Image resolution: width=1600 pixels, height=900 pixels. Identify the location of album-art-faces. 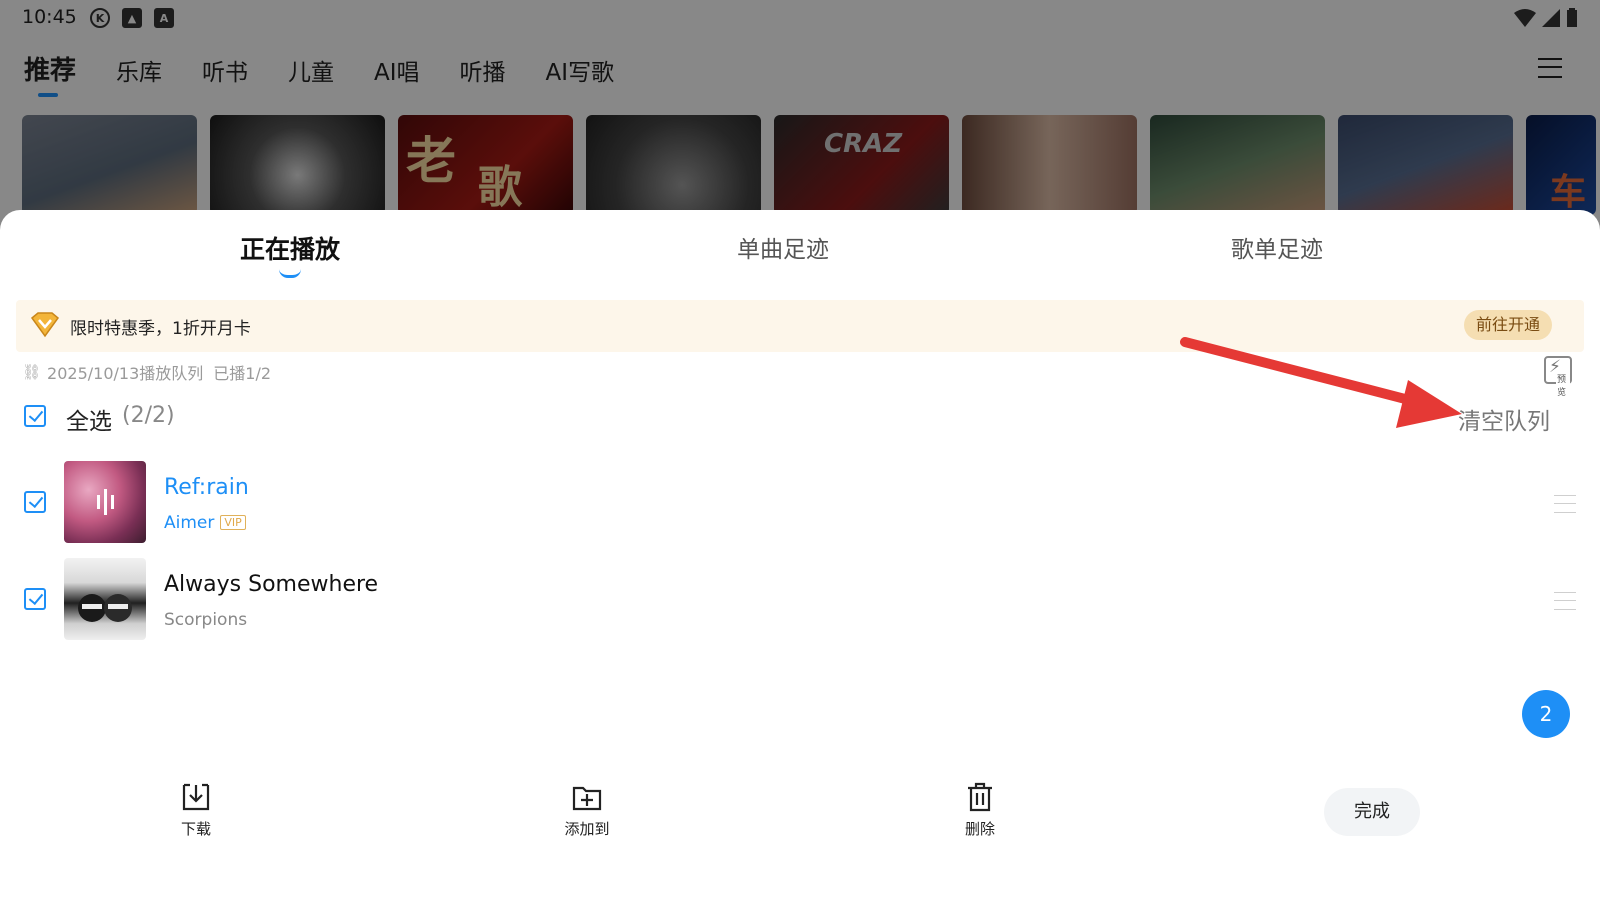
(105, 608).